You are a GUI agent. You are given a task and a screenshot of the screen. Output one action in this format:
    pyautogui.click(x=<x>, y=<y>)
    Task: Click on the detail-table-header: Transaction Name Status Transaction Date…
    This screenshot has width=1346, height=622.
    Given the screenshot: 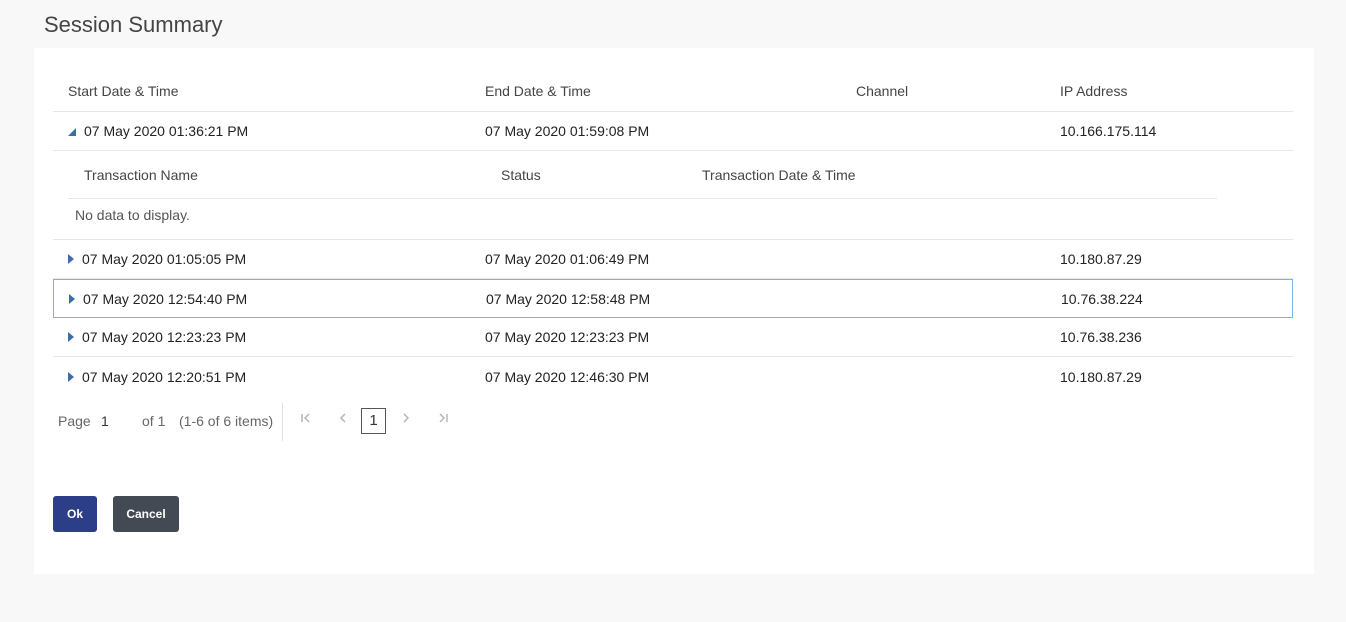 What is the action you would take?
    pyautogui.click(x=642, y=175)
    